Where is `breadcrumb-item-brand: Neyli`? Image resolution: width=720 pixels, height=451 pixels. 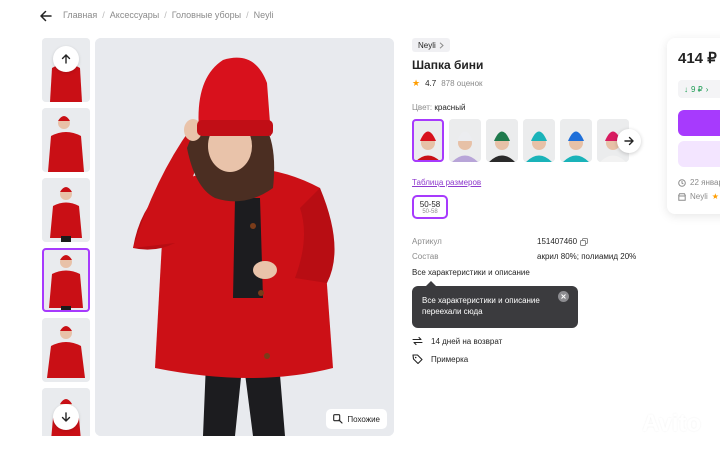 breadcrumb-item-brand: Neyli is located at coordinates (264, 15).